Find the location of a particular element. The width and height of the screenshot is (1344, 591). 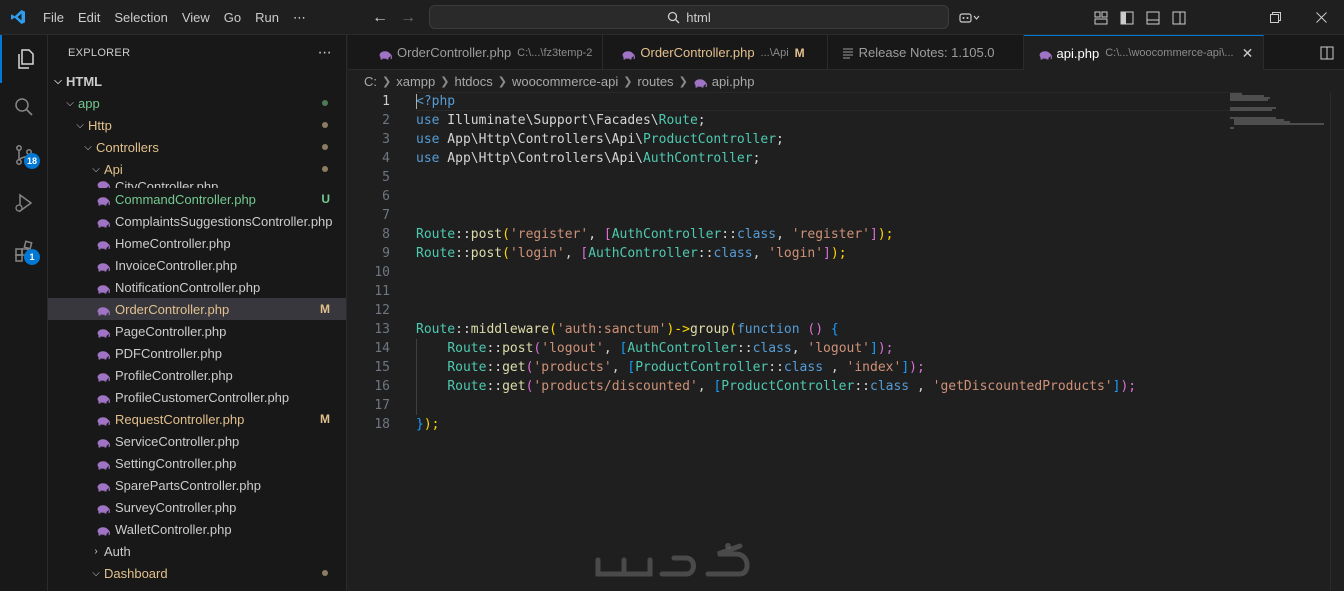

tree-file: ProfileController.php is located at coordinates (197, 375).